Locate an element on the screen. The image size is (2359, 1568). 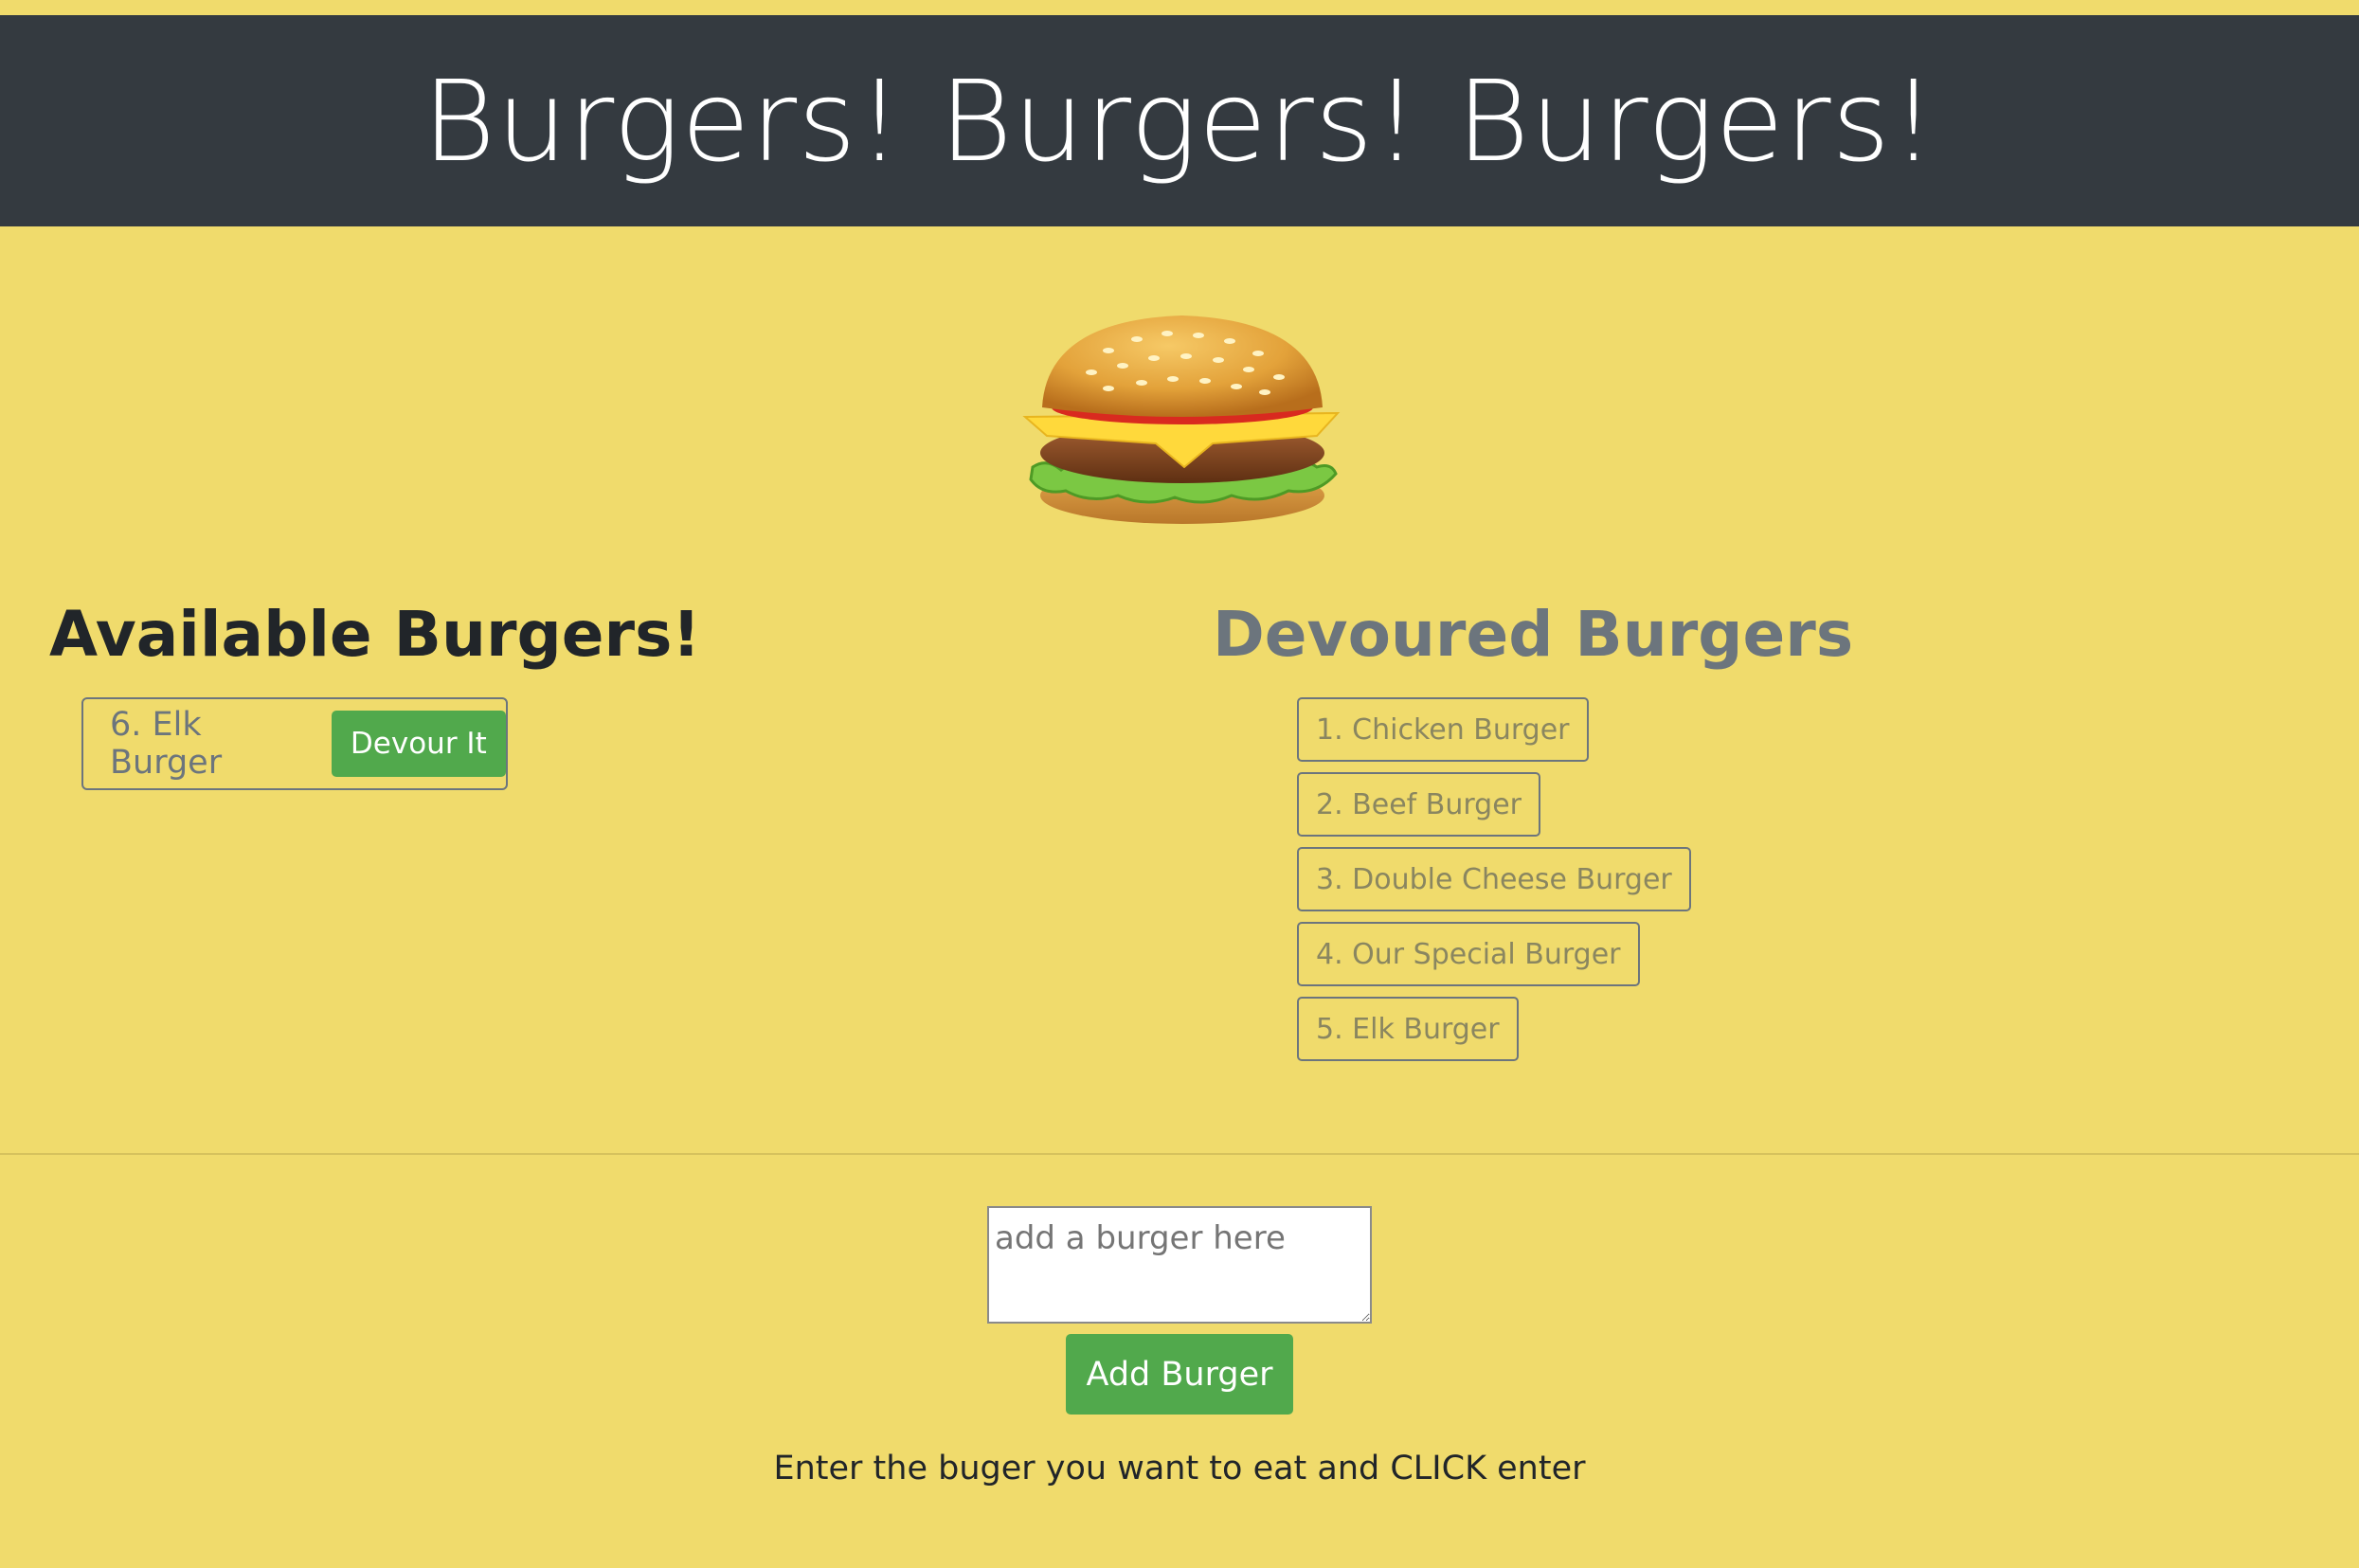
burger-name-input is located at coordinates (1179, 1265).